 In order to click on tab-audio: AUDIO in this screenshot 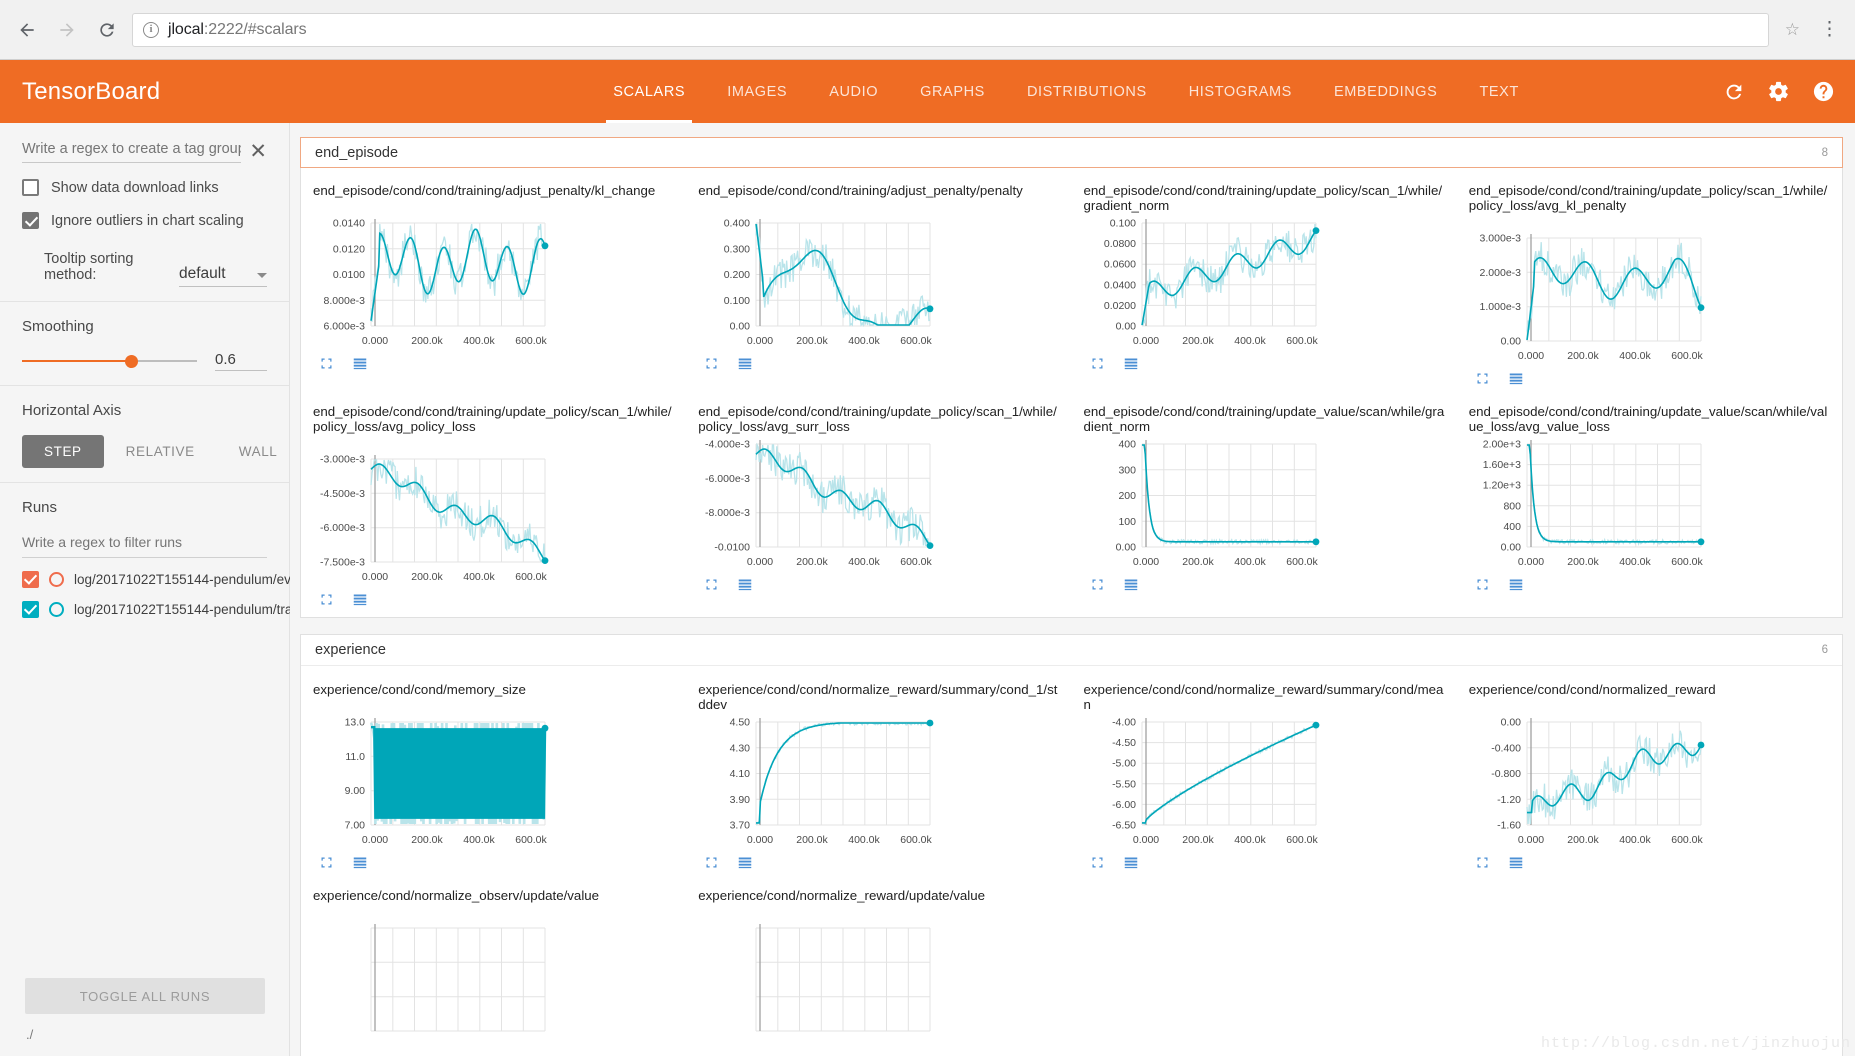, I will do `click(853, 91)`.